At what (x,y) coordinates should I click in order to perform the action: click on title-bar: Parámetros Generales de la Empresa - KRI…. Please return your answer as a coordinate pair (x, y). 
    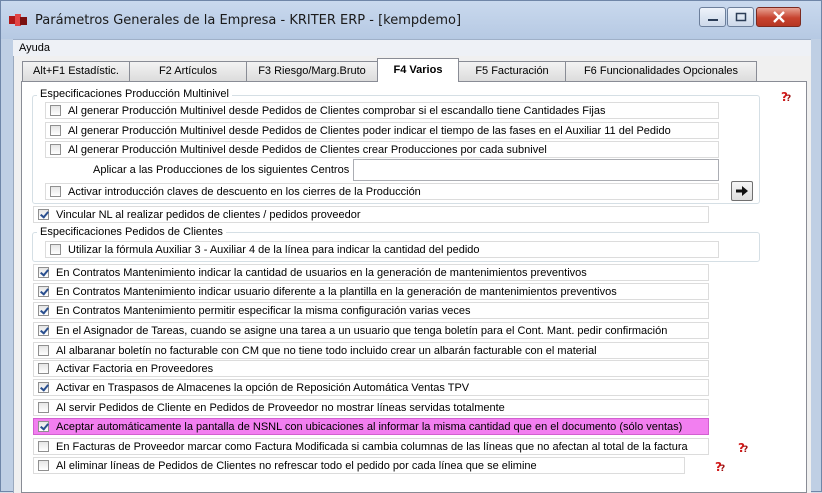
    Looking at the image, I should click on (411, 20).